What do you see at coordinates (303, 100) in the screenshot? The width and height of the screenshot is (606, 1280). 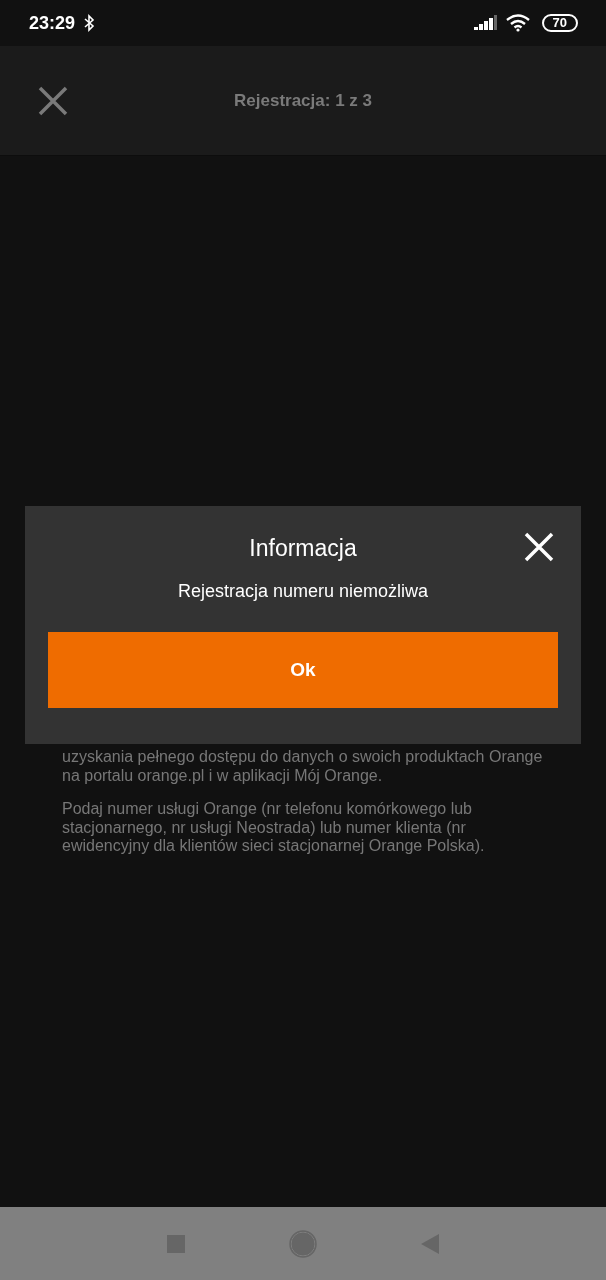 I see `header-title: Rejestracja: 1 z 3` at bounding box center [303, 100].